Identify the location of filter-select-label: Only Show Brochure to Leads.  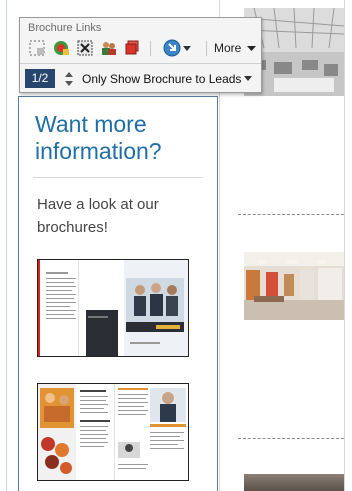
(162, 79).